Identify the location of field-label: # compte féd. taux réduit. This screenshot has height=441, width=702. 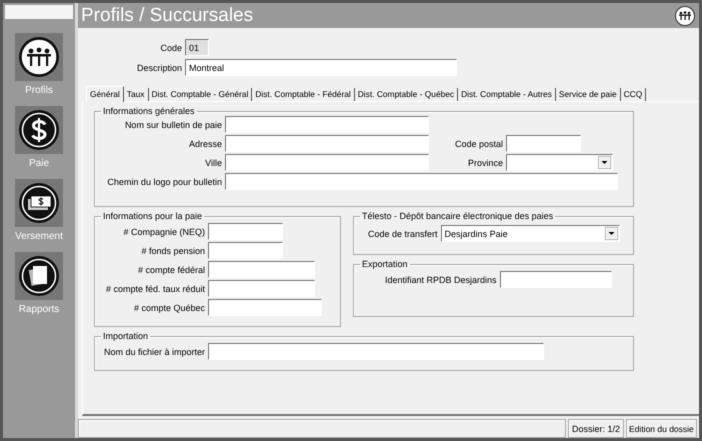
(155, 289).